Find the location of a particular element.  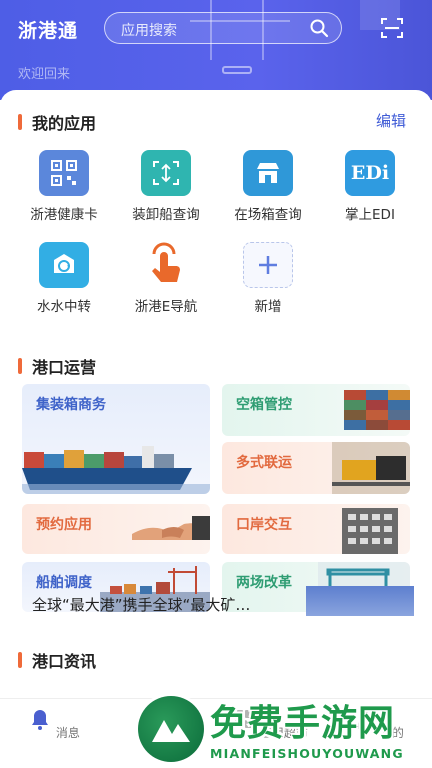

welcome-text: 欢迎回来 is located at coordinates (44, 74).